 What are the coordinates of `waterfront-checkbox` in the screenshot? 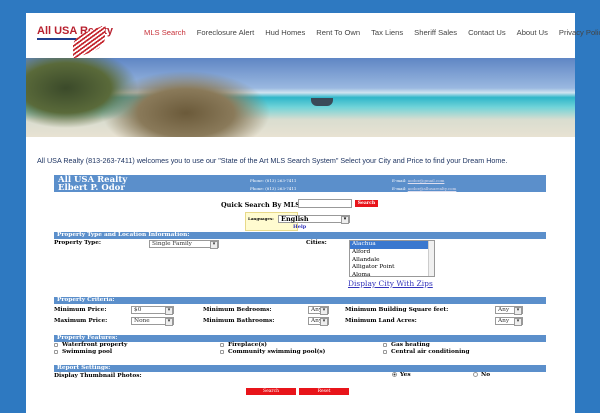 It's located at (56, 344).